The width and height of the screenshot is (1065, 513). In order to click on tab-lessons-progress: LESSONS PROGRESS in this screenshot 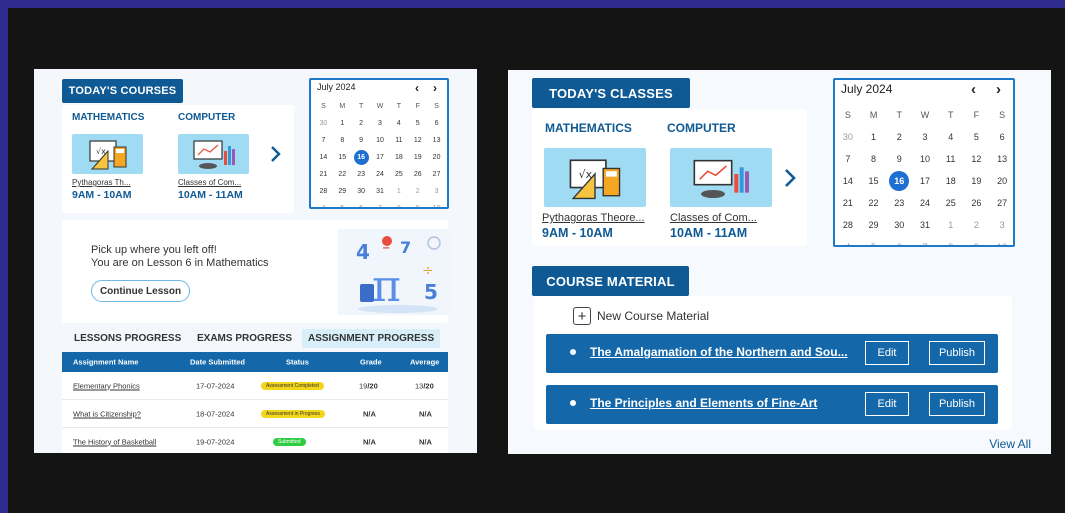, I will do `click(127, 338)`.